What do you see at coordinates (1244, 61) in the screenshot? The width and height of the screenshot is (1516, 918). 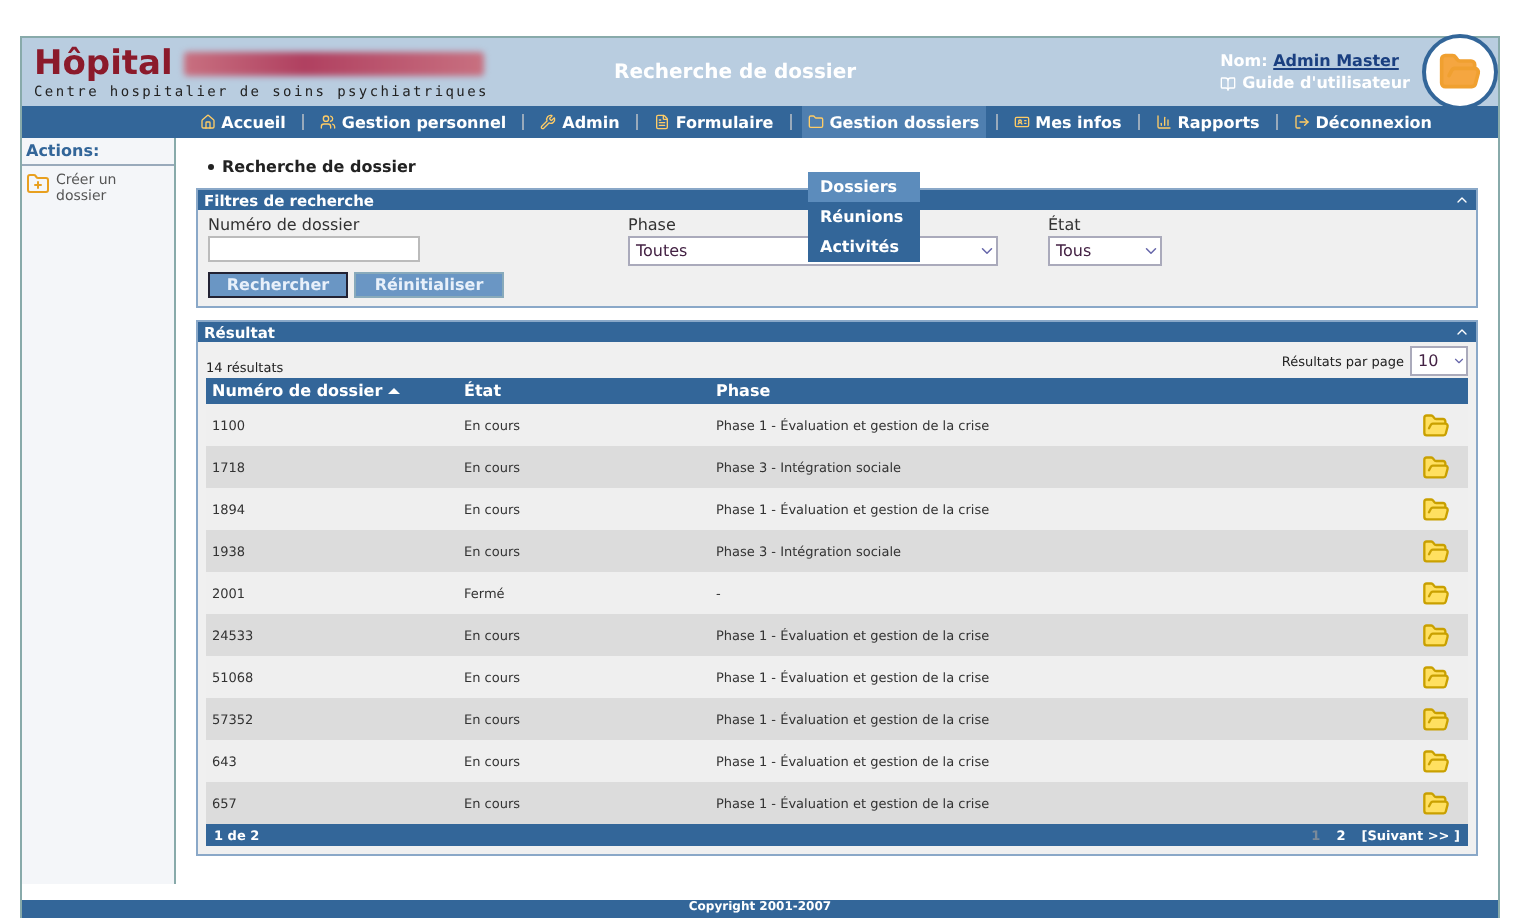 I see `user-label: Nom:` at bounding box center [1244, 61].